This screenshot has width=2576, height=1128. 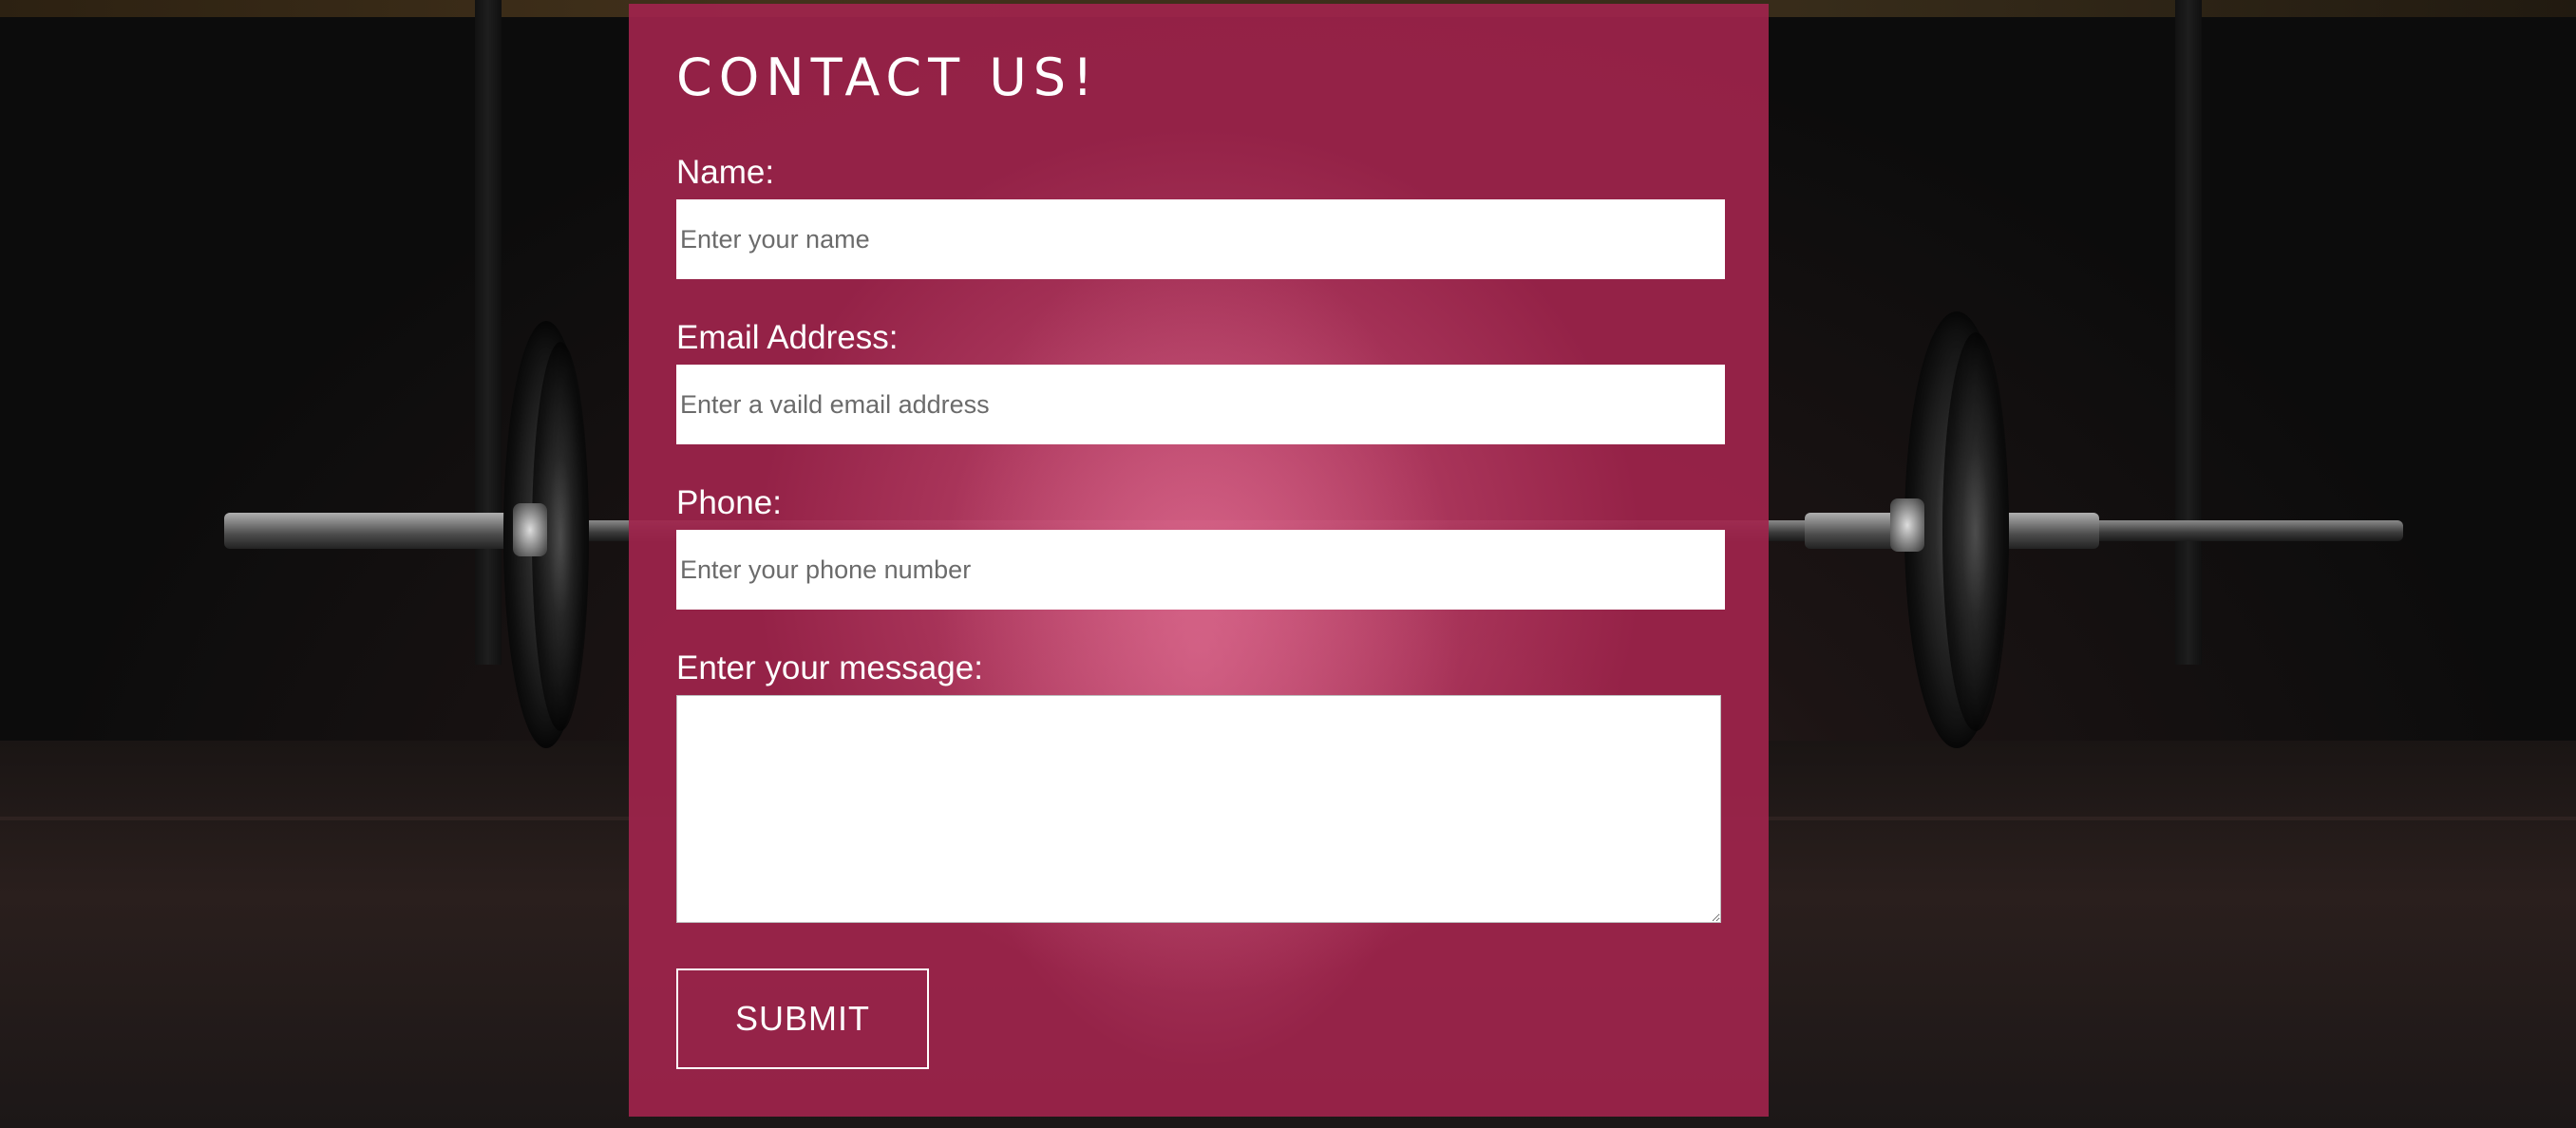 I want to click on phone-label: Phone:, so click(x=729, y=502).